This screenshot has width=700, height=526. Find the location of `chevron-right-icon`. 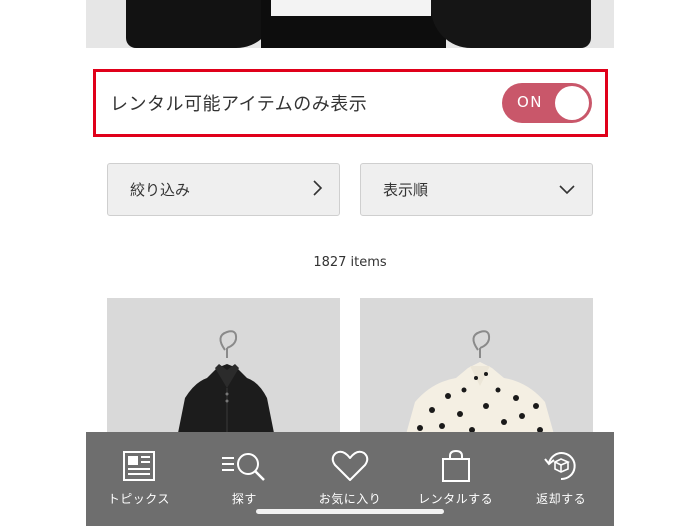

chevron-right-icon is located at coordinates (317, 190).